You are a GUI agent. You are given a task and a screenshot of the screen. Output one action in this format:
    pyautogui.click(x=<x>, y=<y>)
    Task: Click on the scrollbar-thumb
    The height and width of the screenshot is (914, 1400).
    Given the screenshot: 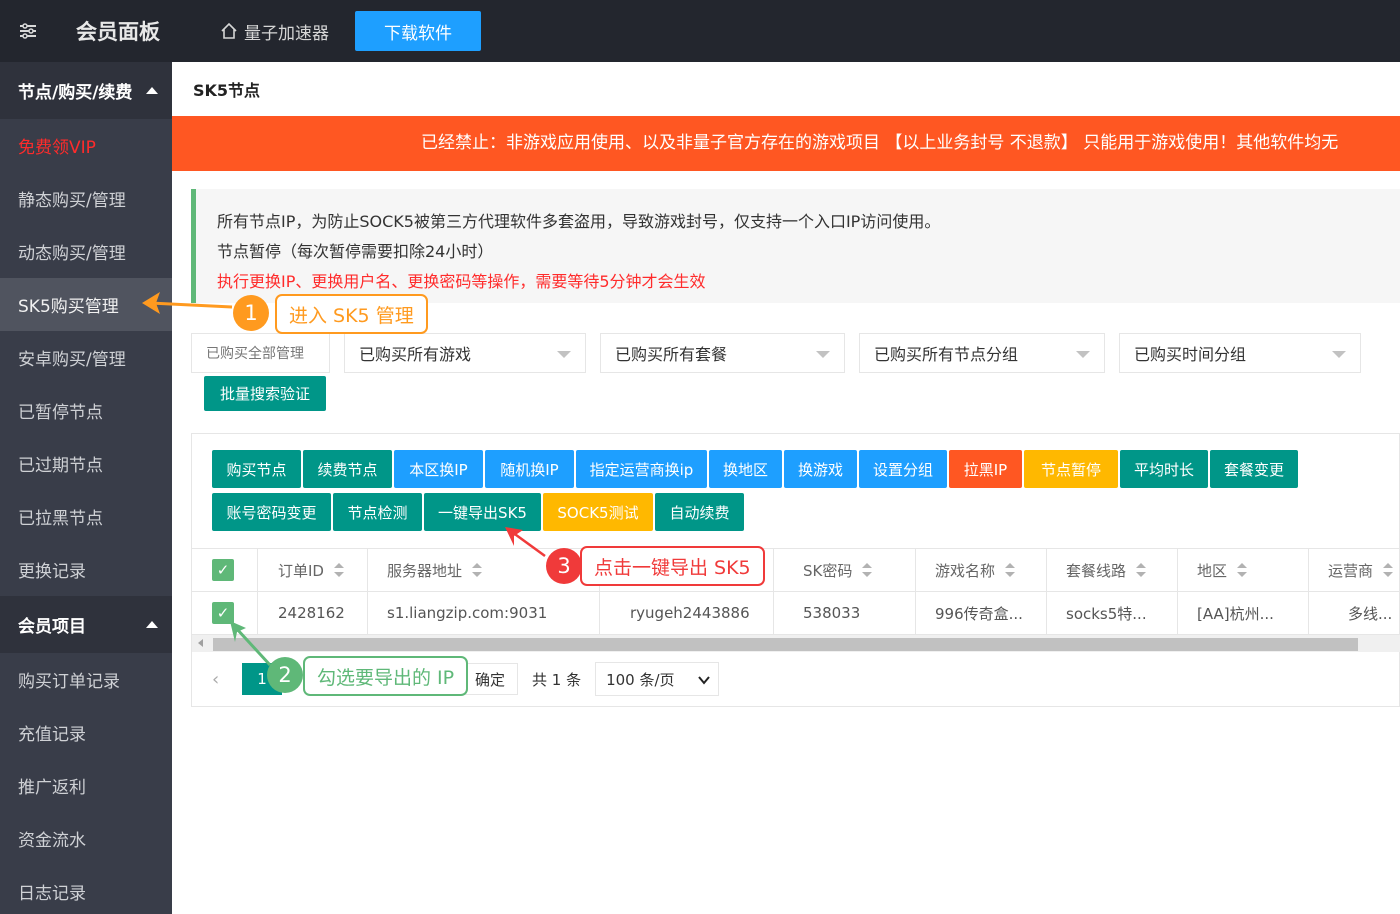 What is the action you would take?
    pyautogui.click(x=785, y=644)
    